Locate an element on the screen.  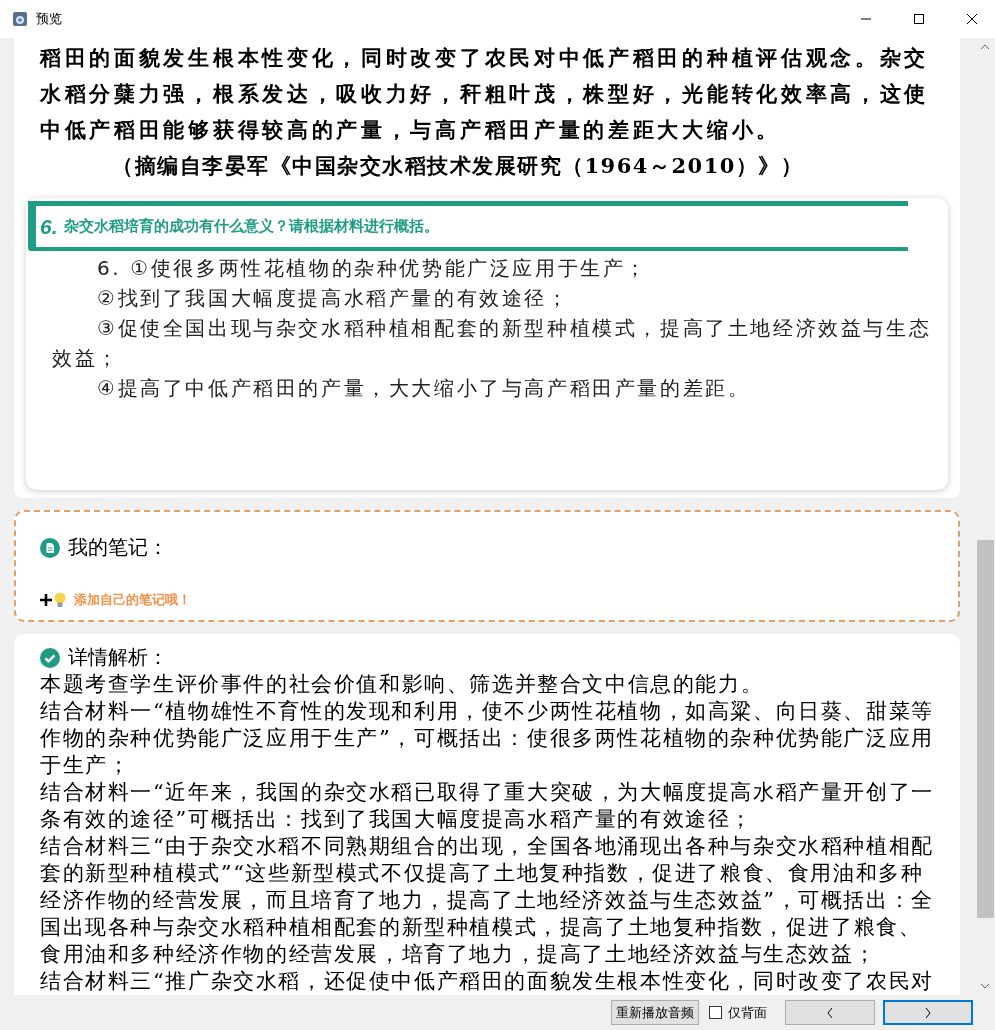
analysis-text: 本题考查学生评价事件的社会价值和影响、筛选并整合文中信息的能力。 is located at coordinates (402, 684).